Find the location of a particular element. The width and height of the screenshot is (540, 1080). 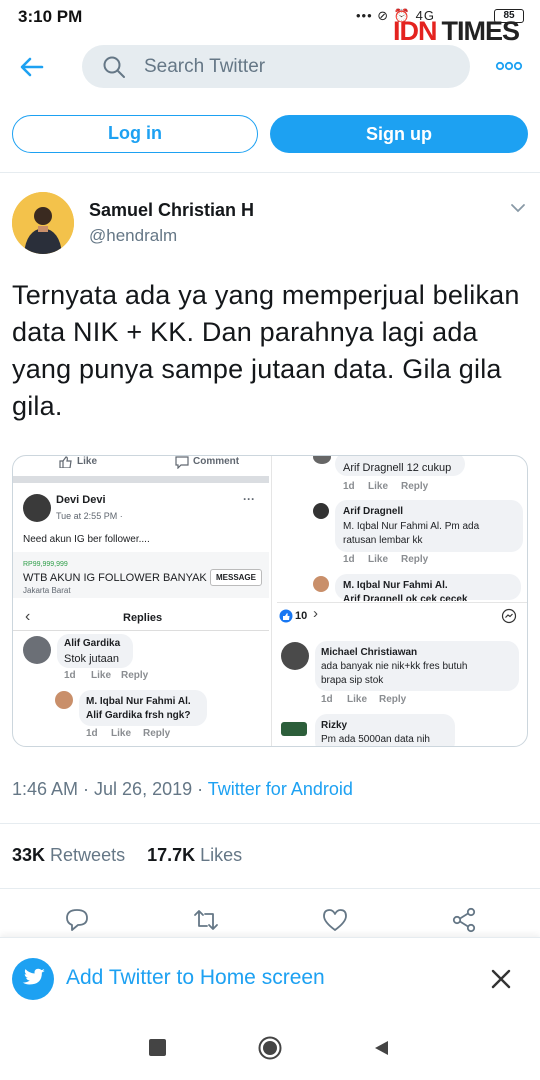

avatar is located at coordinates (43, 223).